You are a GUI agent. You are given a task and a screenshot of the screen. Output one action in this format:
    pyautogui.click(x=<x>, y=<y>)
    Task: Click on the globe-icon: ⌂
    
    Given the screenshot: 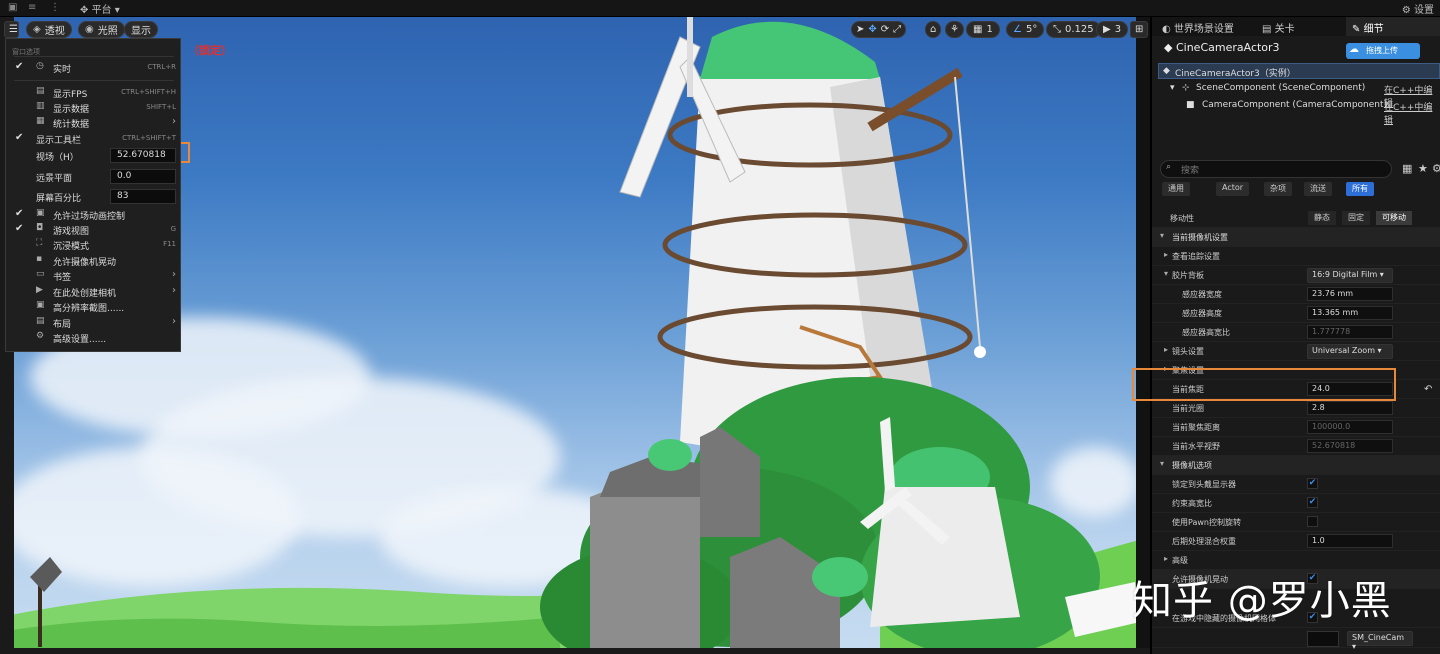 What is the action you would take?
    pyautogui.click(x=933, y=29)
    